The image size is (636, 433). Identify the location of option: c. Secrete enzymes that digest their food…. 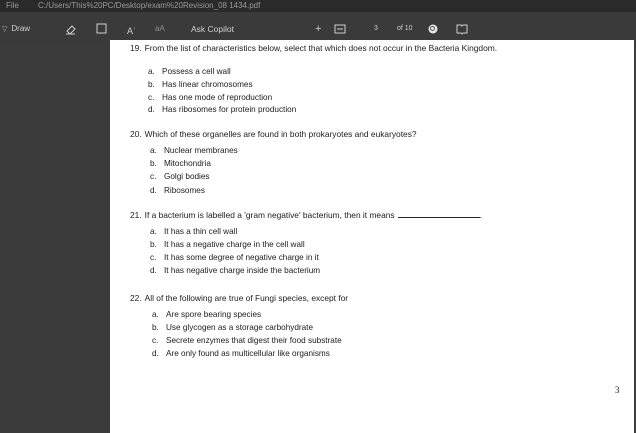
(247, 340).